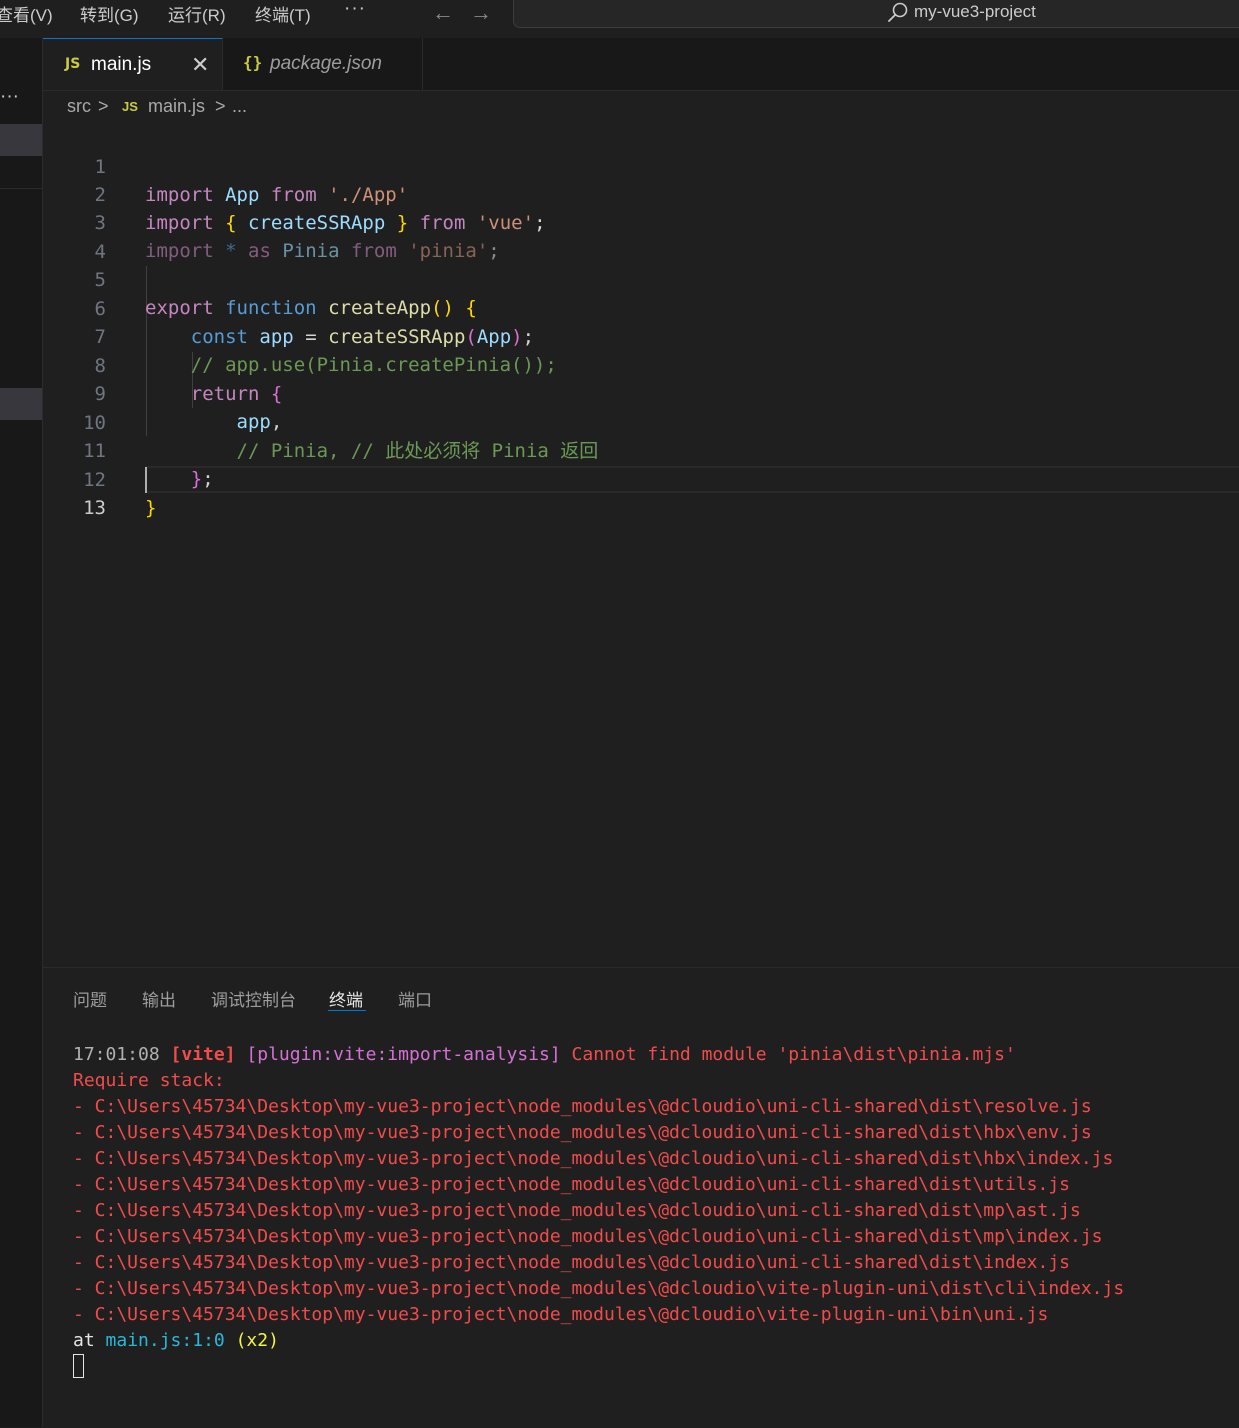  Describe the element at coordinates (641, 335) in the screenshot. I see `code-line: 7 // app.use(Pinia.createPinia());` at that location.